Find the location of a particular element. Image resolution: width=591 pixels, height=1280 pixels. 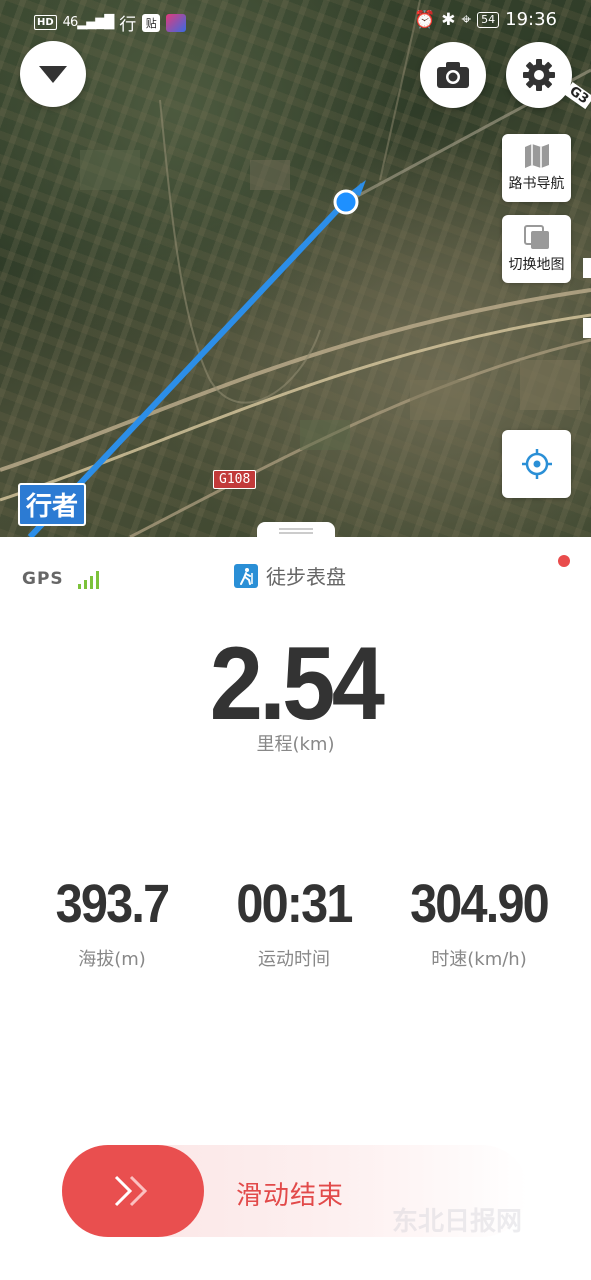

settings-button is located at coordinates (539, 75).